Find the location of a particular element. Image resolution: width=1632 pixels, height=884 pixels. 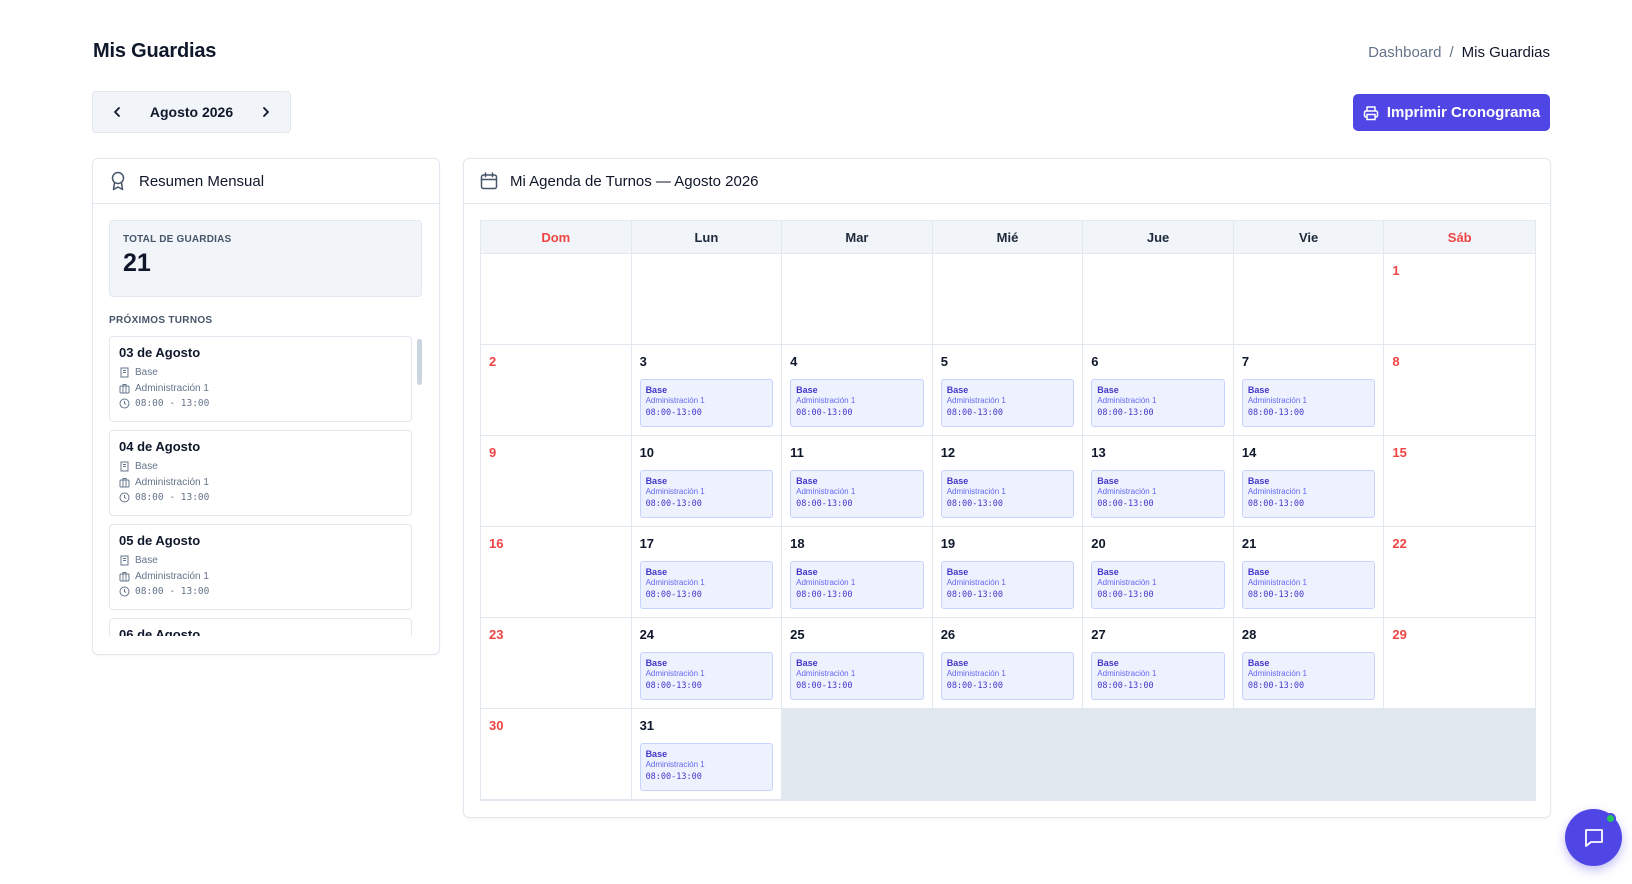

calendar-day-cell: 2 is located at coordinates (556, 390).